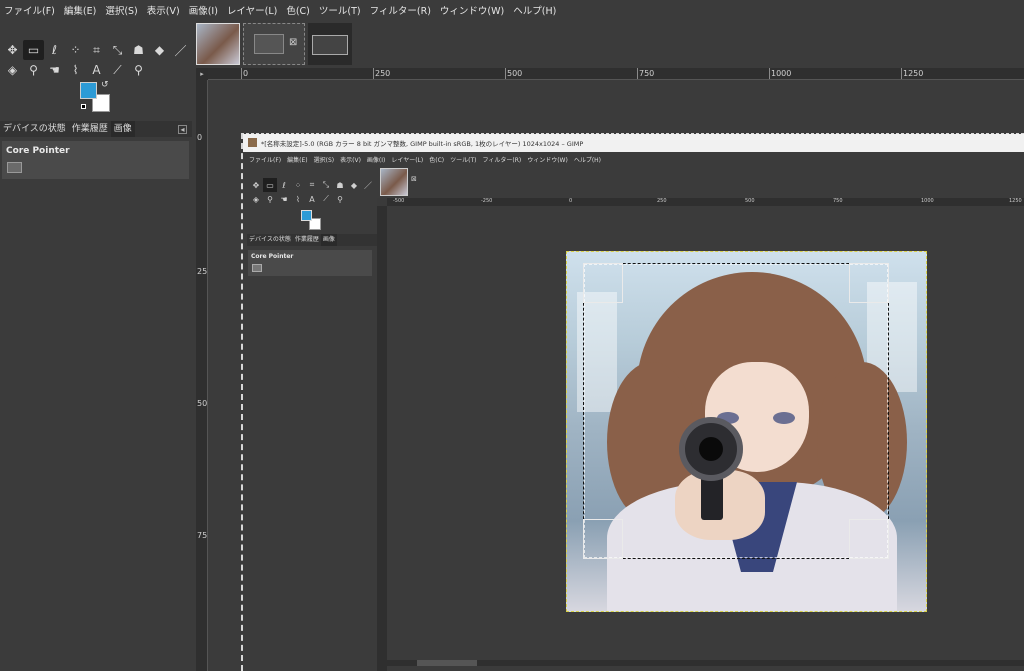 The height and width of the screenshot is (671, 1024). Describe the element at coordinates (203, 10) in the screenshot. I see `menu-image: 画像(I)` at that location.